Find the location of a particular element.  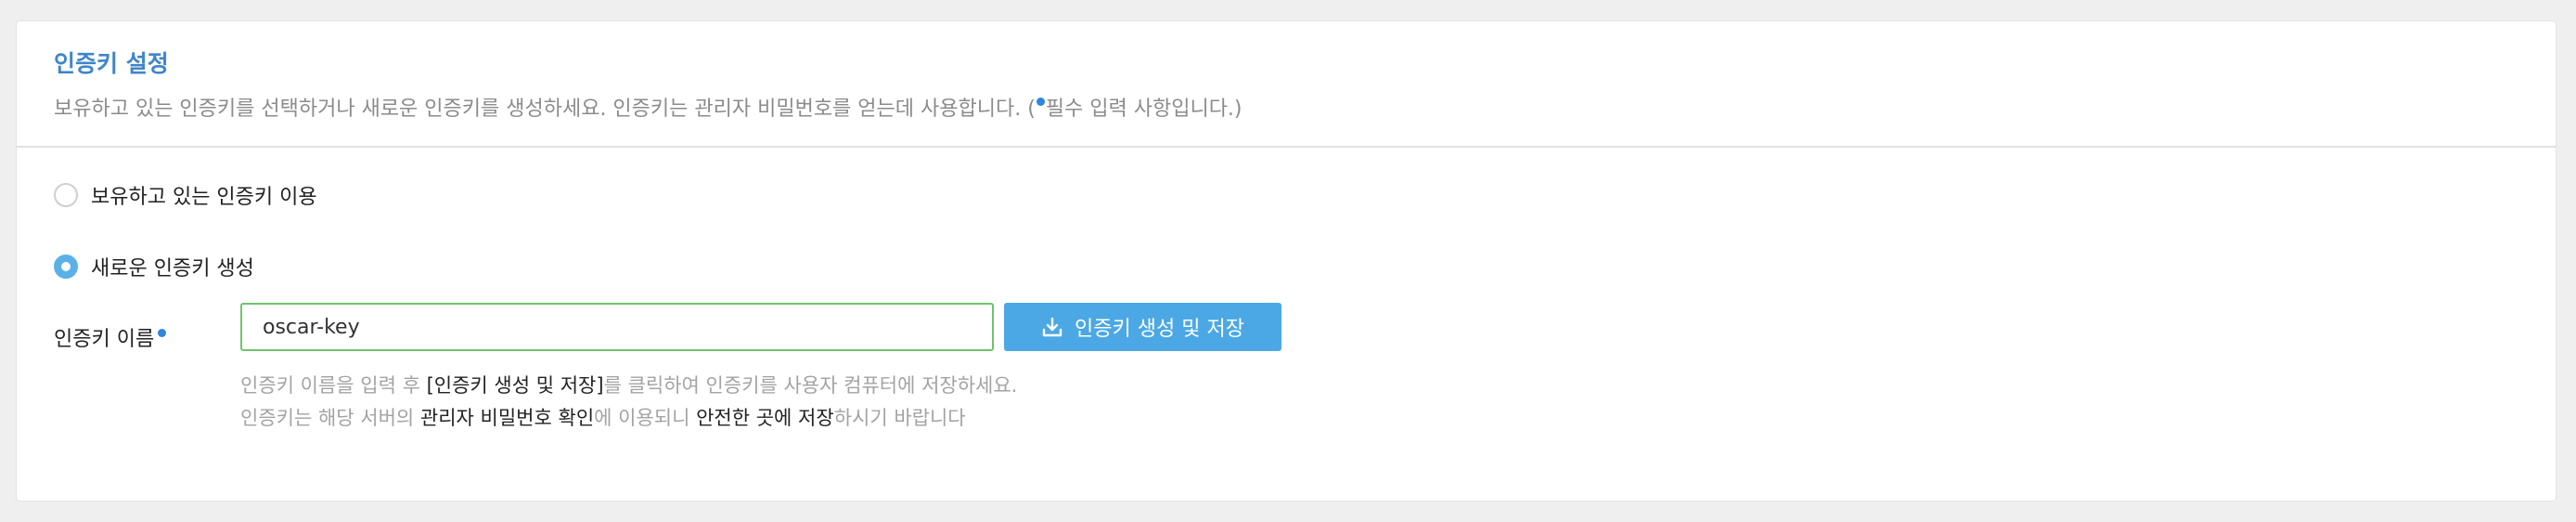

option-existing-key-label: 보유하고 있는 인증키 이용 is located at coordinates (204, 197).